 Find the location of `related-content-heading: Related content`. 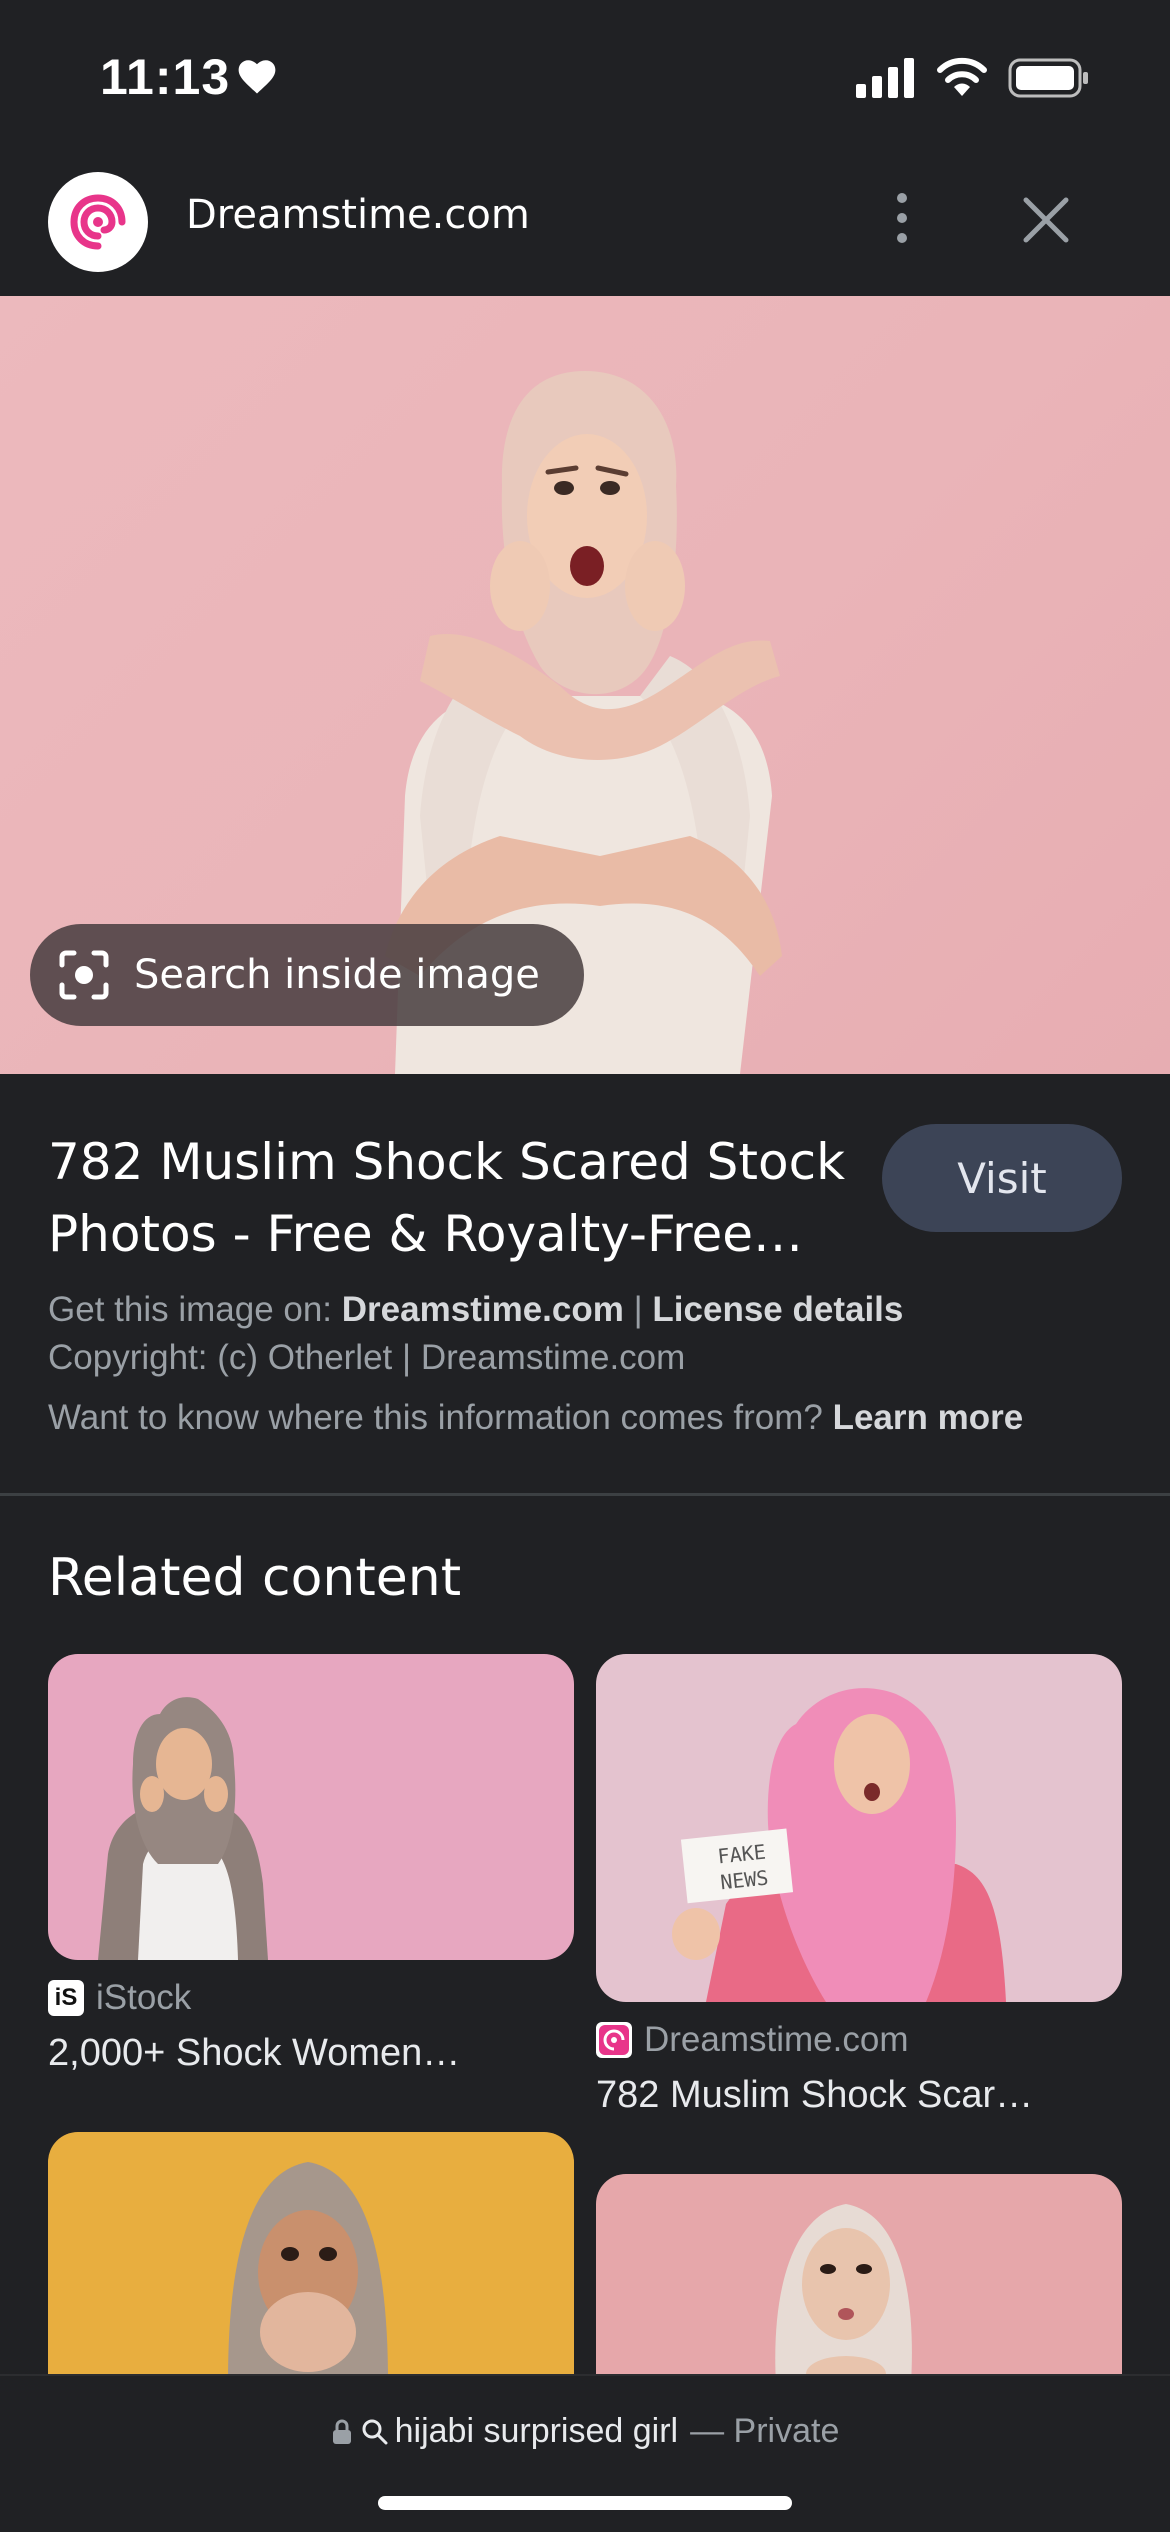

related-content-heading: Related content is located at coordinates (255, 1578).